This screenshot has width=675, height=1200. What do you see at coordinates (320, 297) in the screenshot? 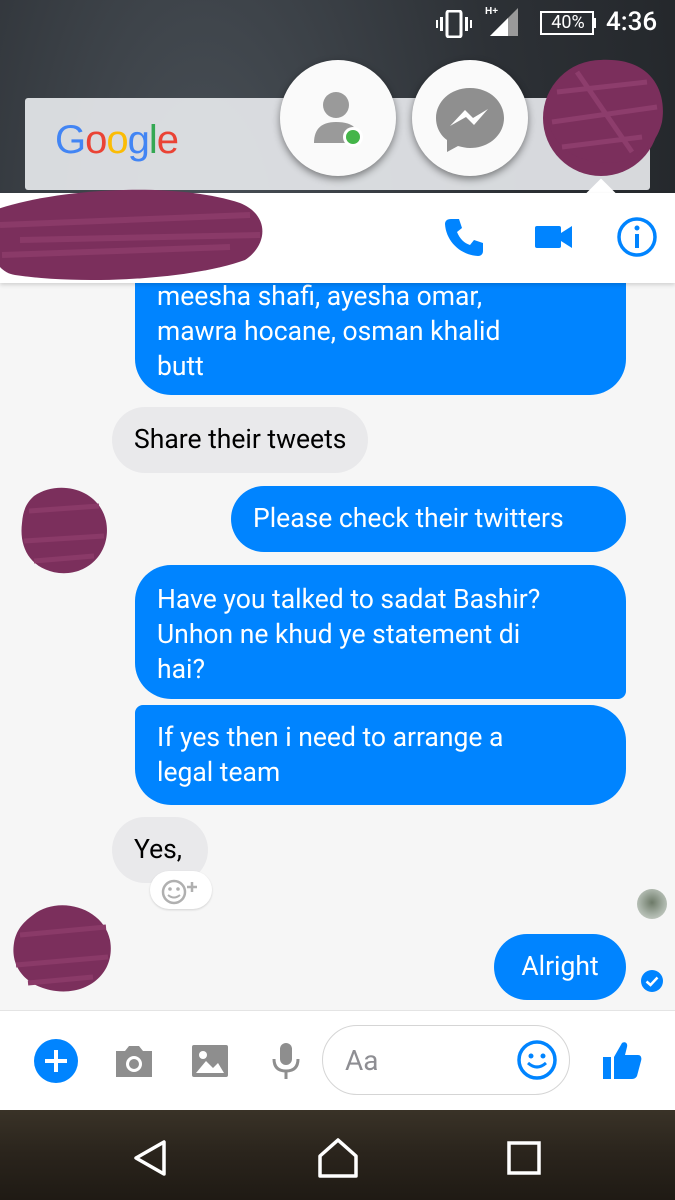
I see `message-text-line: meesha shafi, ayesha omar,` at bounding box center [320, 297].